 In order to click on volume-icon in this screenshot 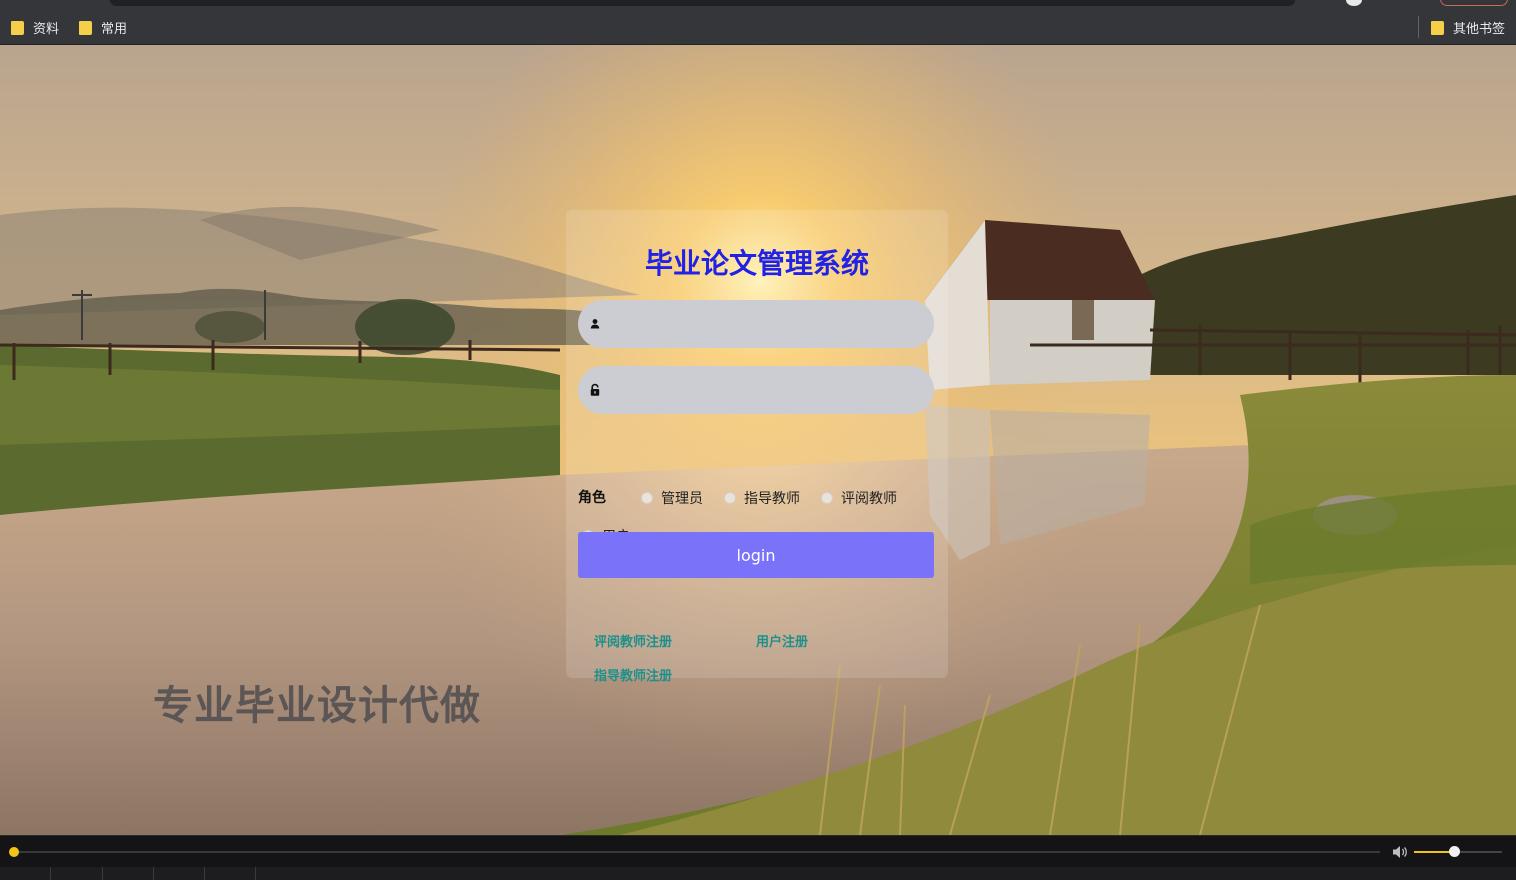, I will do `click(1400, 852)`.